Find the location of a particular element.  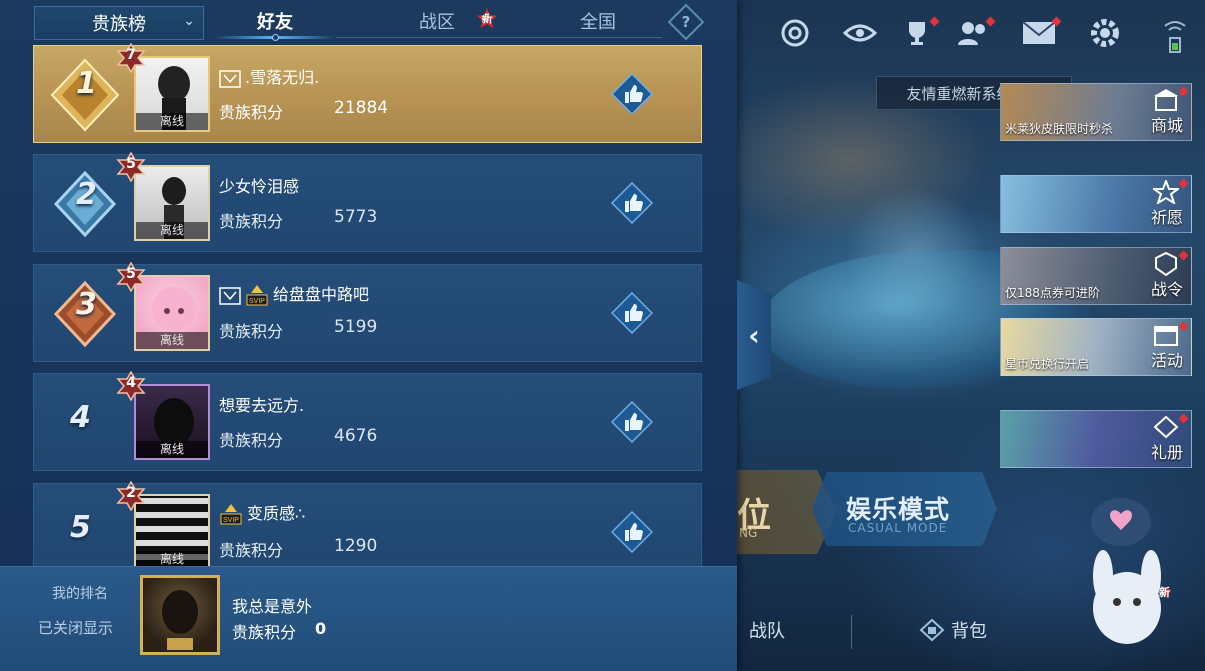

event-tile: 星币兑换行开启 活动 is located at coordinates (1096, 347).